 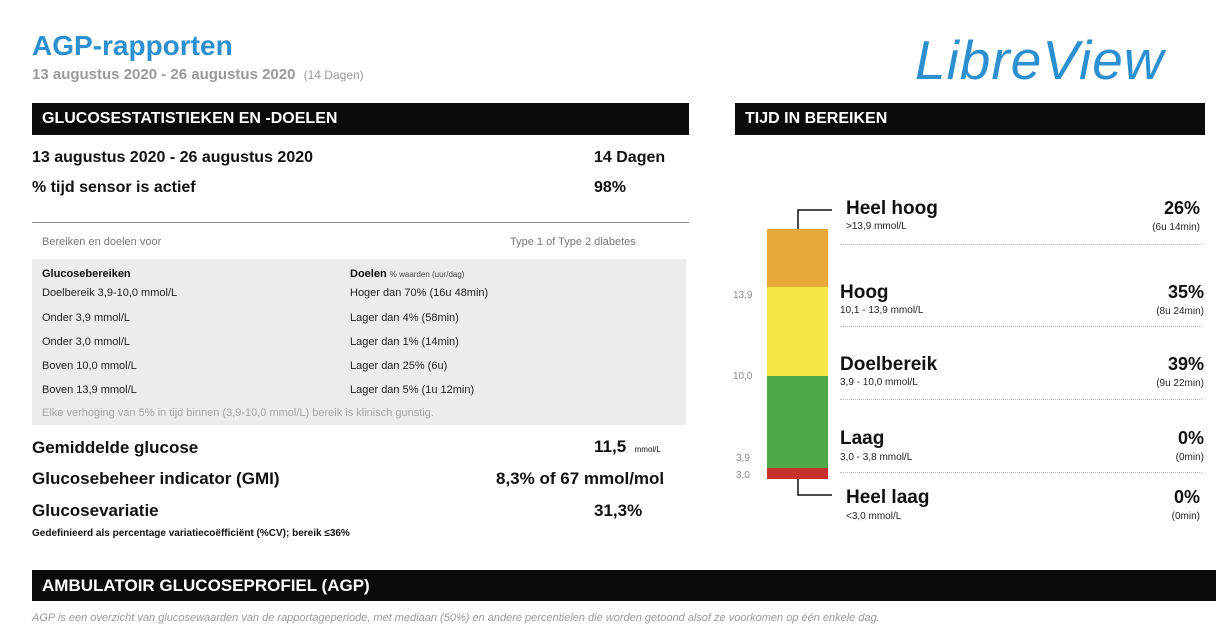 What do you see at coordinates (876, 226) in the screenshot?
I see `range-very-high-sub: >13,9 mmol/L` at bounding box center [876, 226].